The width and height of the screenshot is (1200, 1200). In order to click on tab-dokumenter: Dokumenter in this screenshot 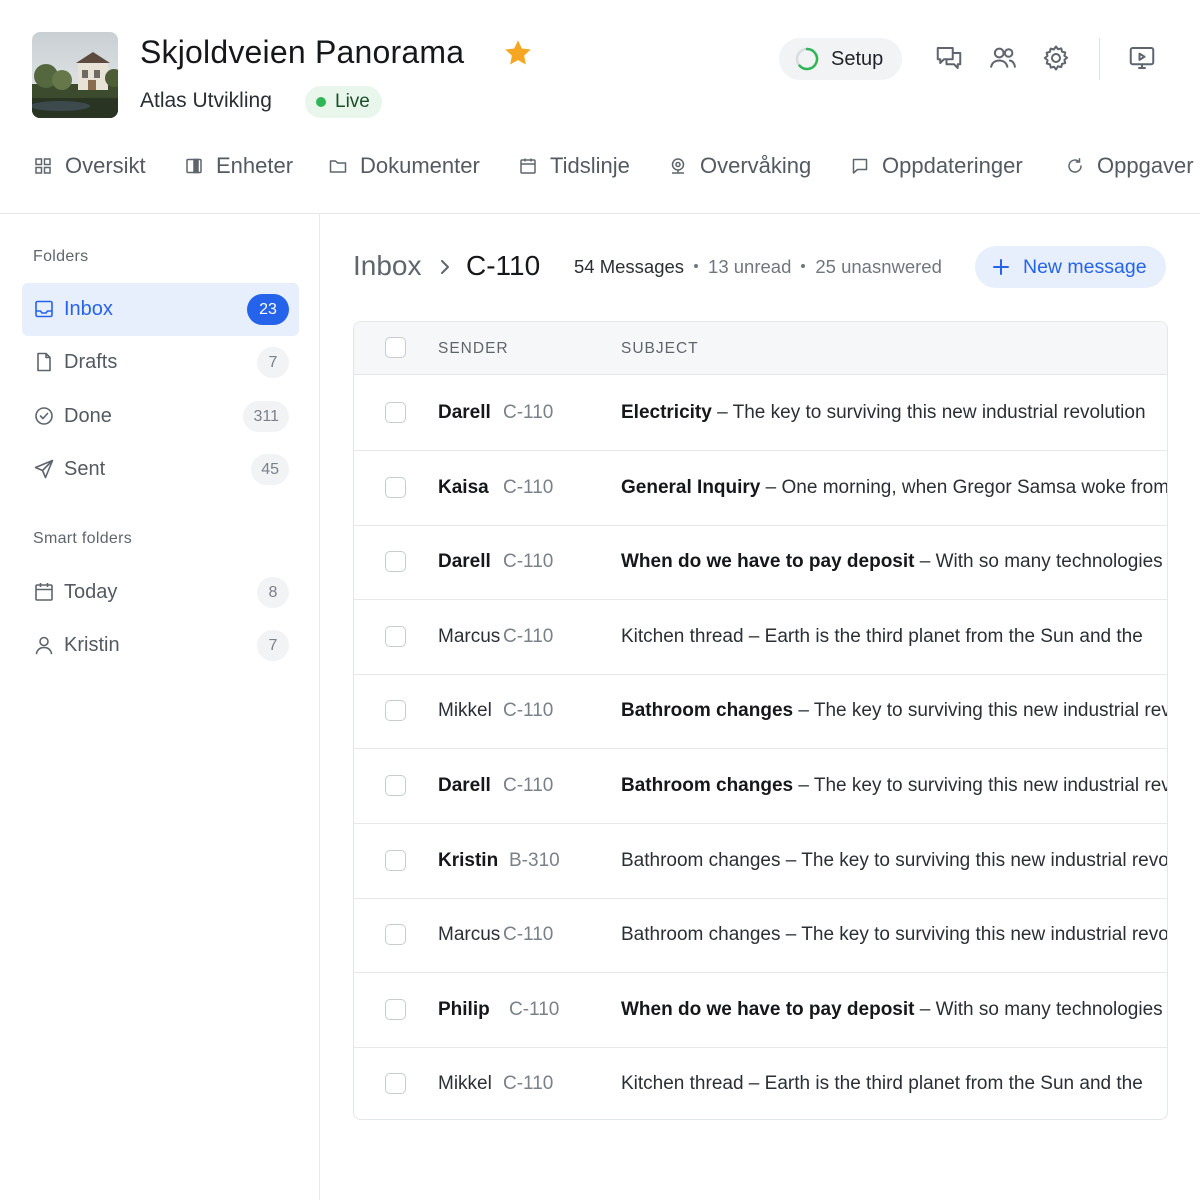, I will do `click(404, 166)`.